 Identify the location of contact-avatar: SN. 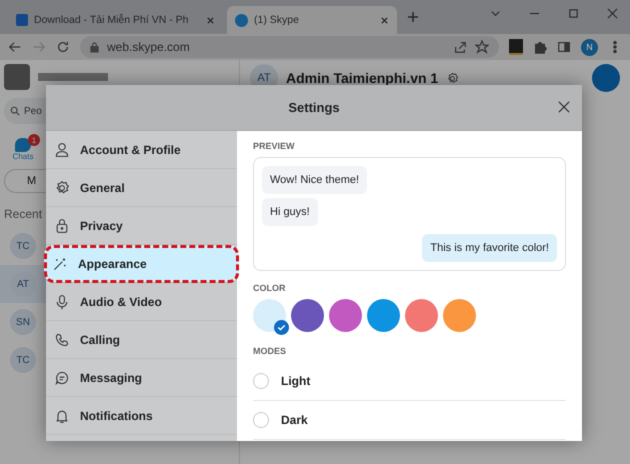
(23, 322).